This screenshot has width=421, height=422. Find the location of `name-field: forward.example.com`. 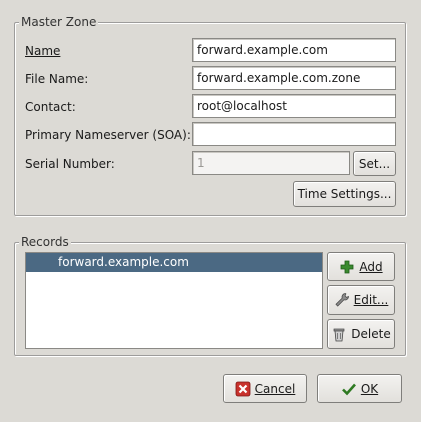

name-field: forward.example.com is located at coordinates (294, 50).